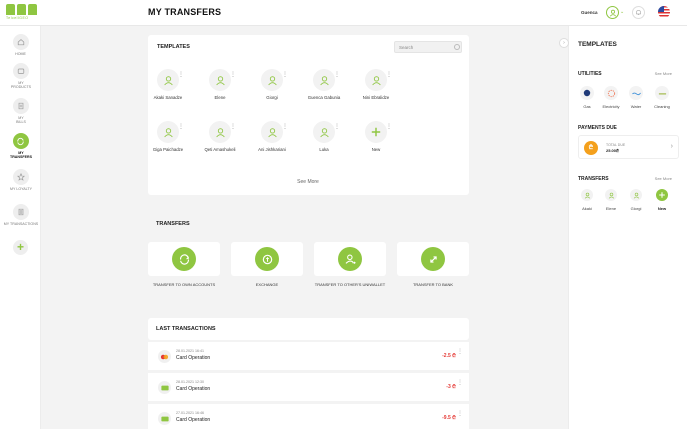 The width and height of the screenshot is (687, 429). I want to click on utility-label: Gas, so click(587, 106).